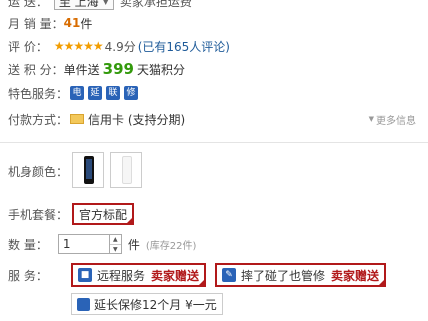  Describe the element at coordinates (95, 93) in the screenshot. I see `extended-warranty-icon: 延` at that location.